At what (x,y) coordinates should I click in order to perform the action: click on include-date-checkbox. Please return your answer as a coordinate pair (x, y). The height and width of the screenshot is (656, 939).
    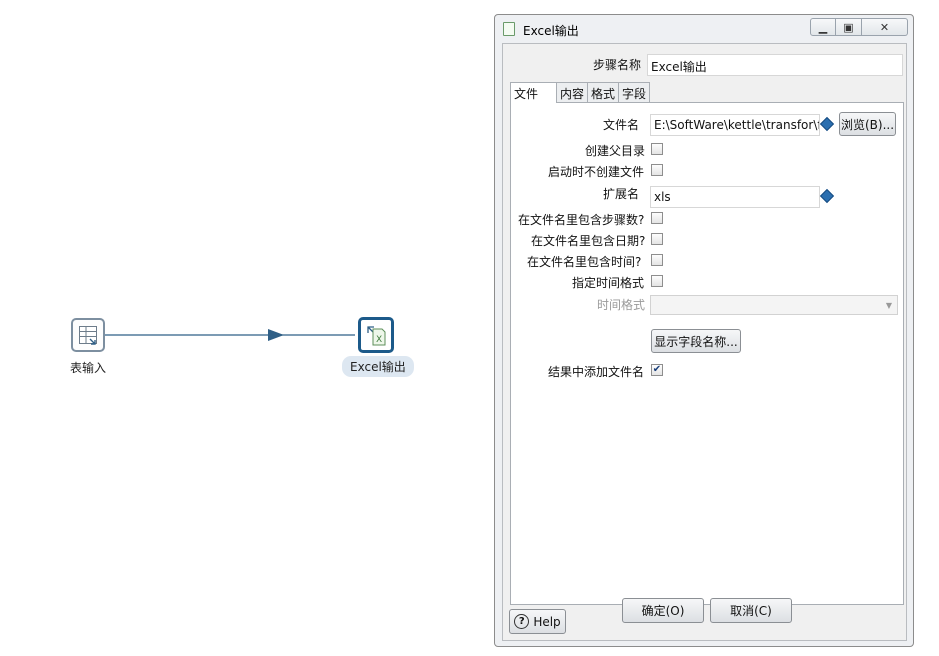
    Looking at the image, I should click on (657, 239).